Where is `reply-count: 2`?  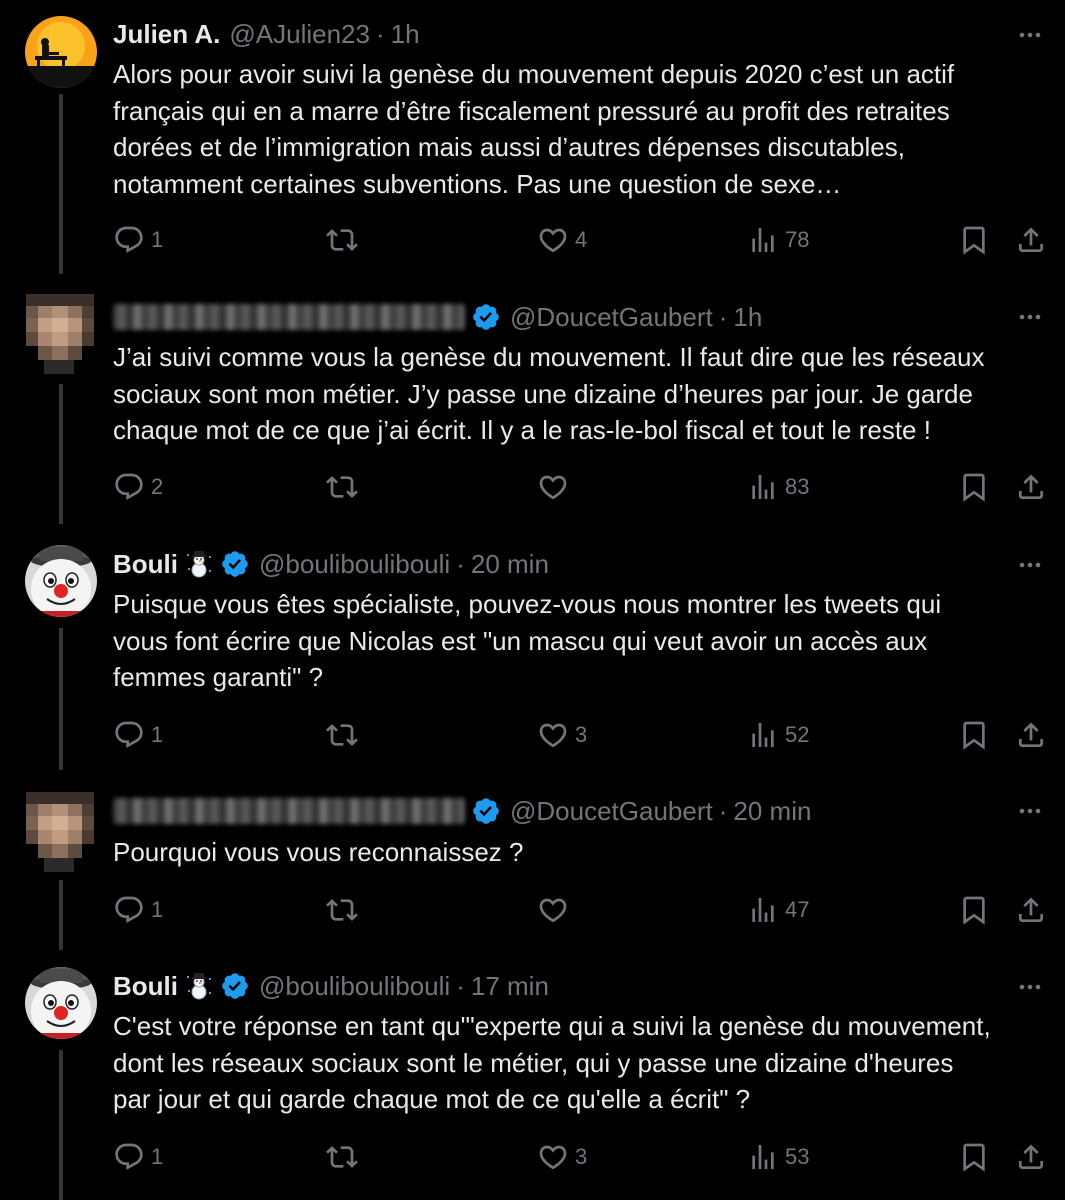 reply-count: 2 is located at coordinates (157, 486).